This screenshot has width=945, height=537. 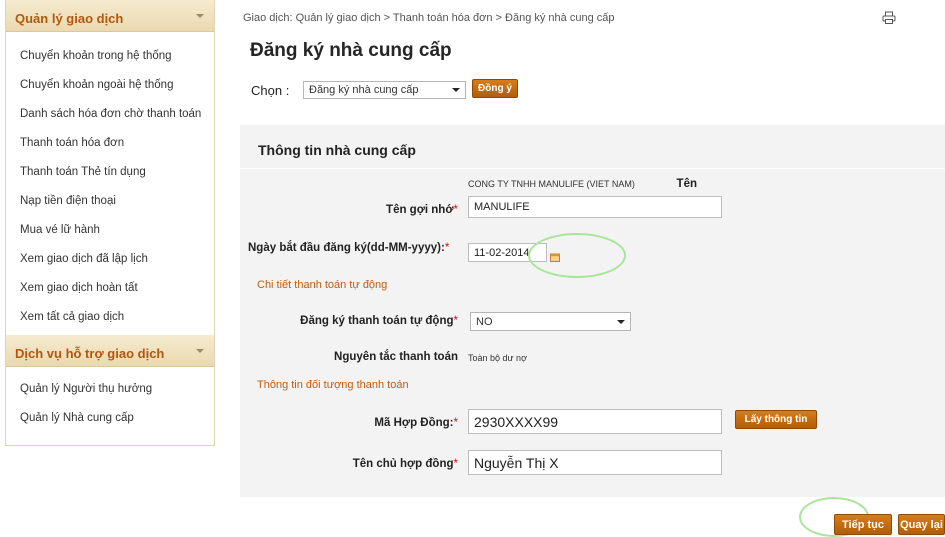 What do you see at coordinates (110, 258) in the screenshot?
I see `sidebar-item-scheduled: Xem giao dịch đã lập lịch` at bounding box center [110, 258].